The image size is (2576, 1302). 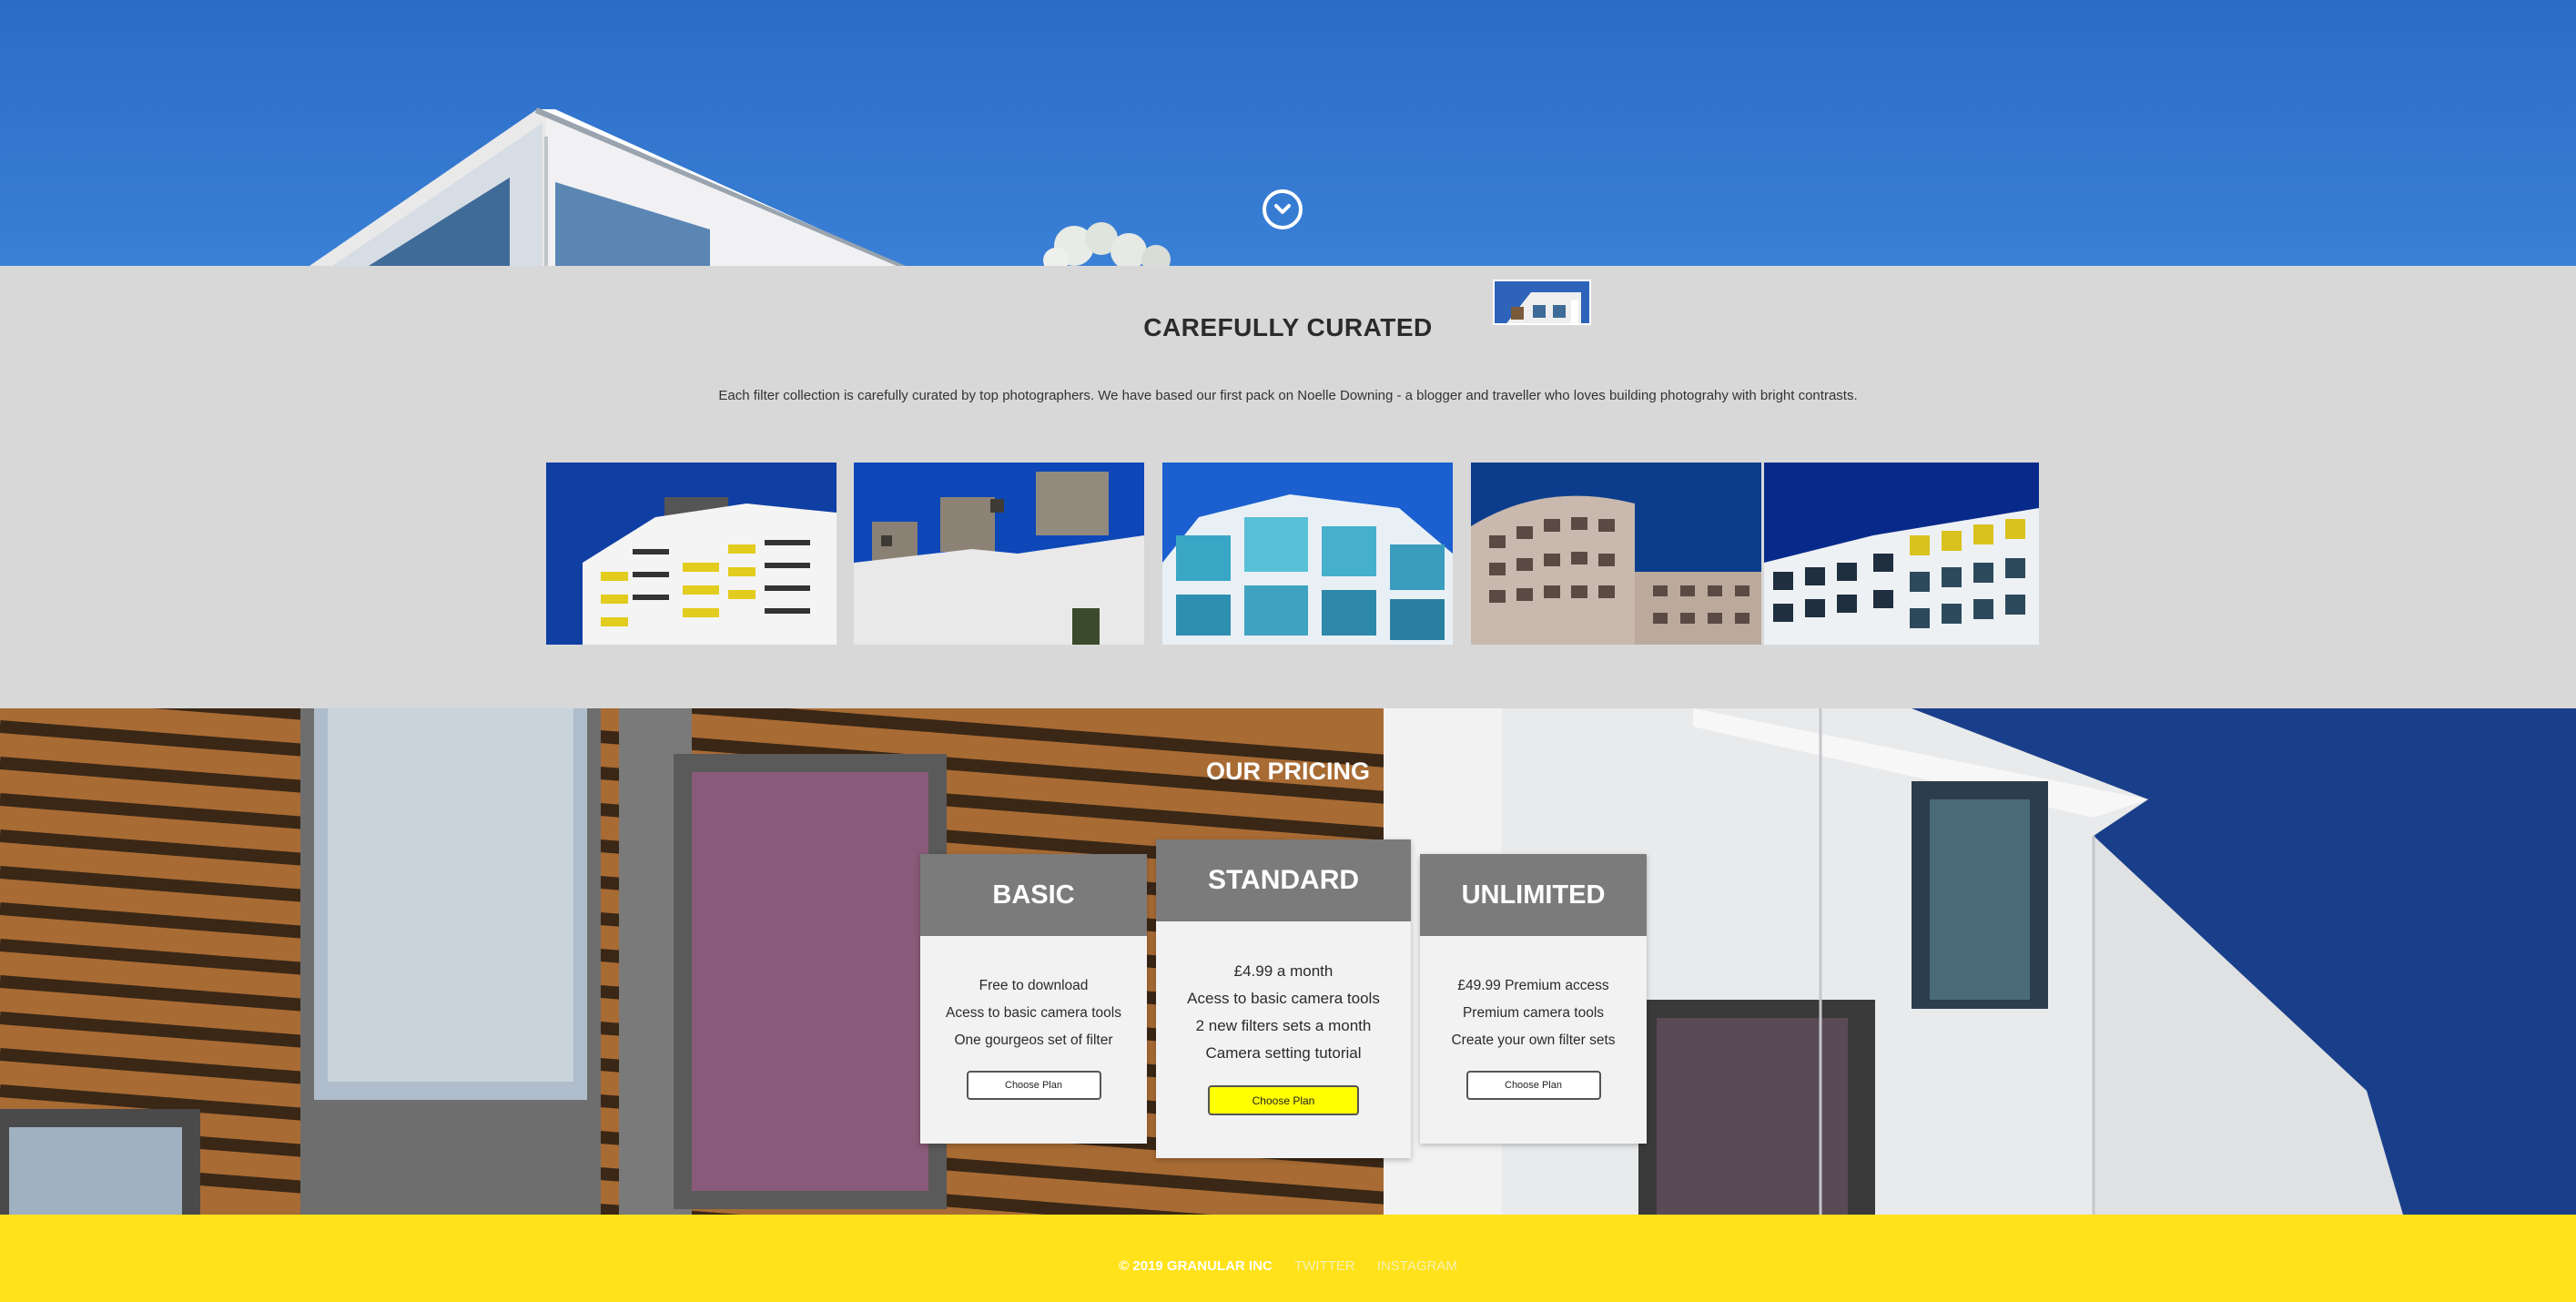 I want to click on plan-feature: Camera setting tutorial, so click(x=1283, y=1053).